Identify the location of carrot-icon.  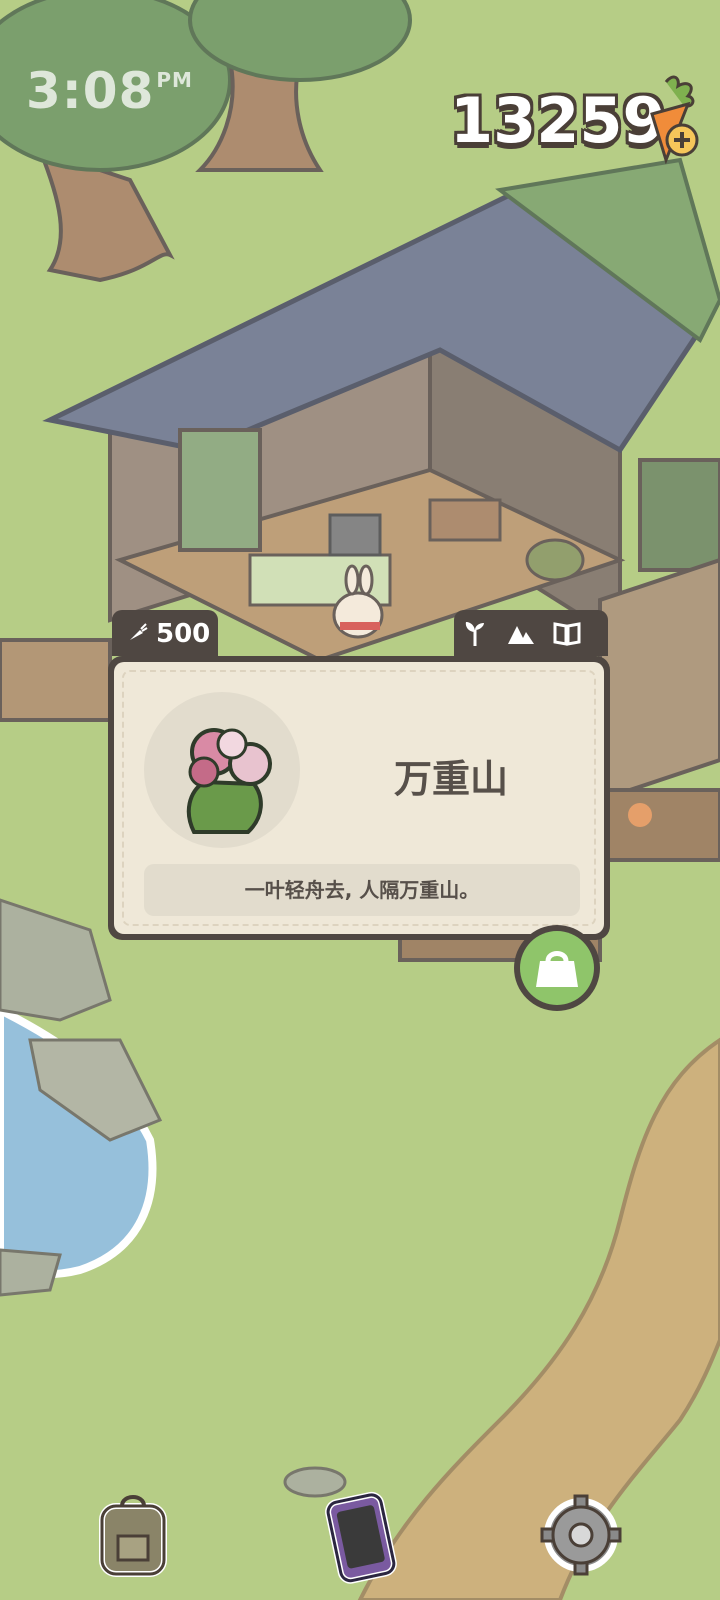
(139, 631).